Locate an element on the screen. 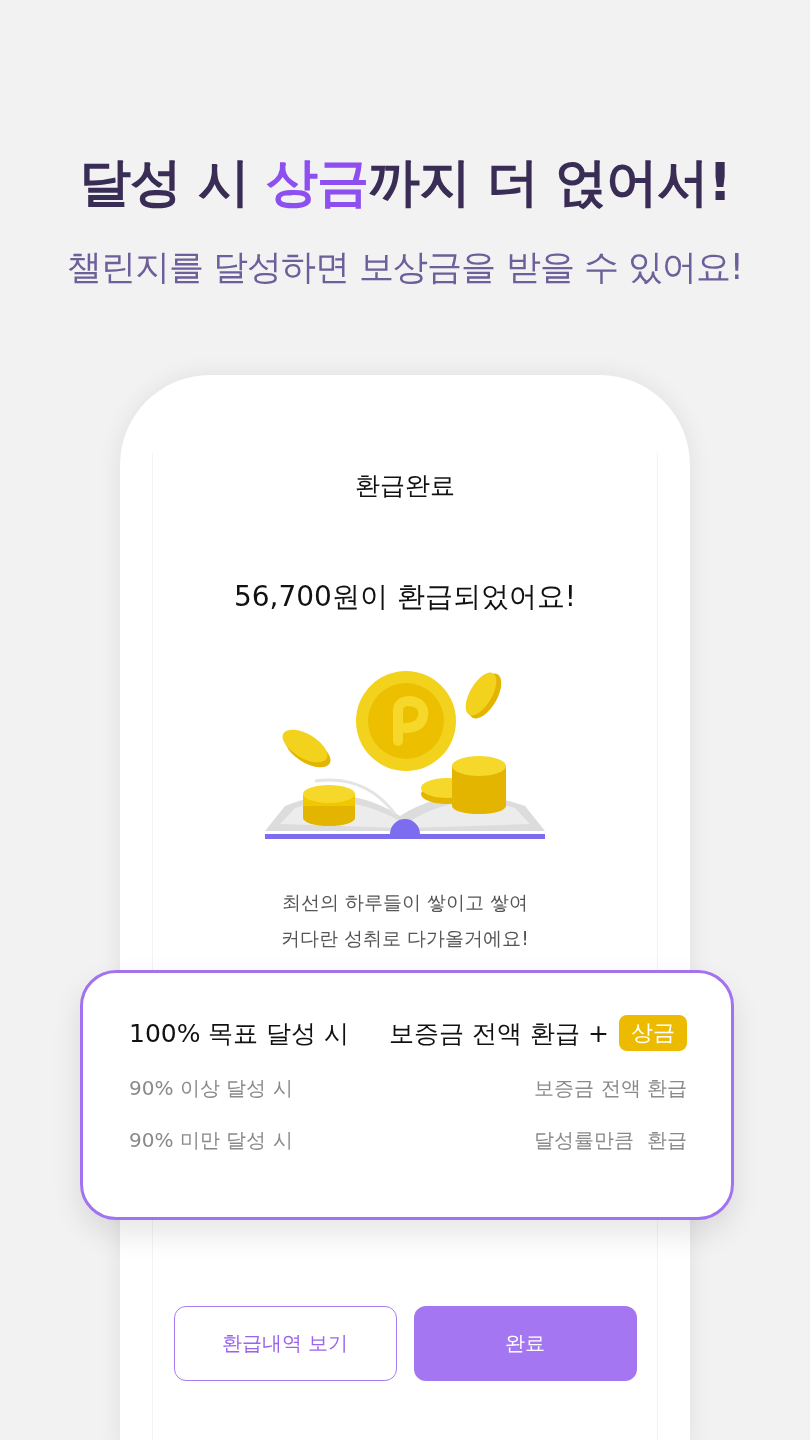 The height and width of the screenshot is (1440, 810). reward-text: 보증금 전액 환급 + is located at coordinates (499, 1033).